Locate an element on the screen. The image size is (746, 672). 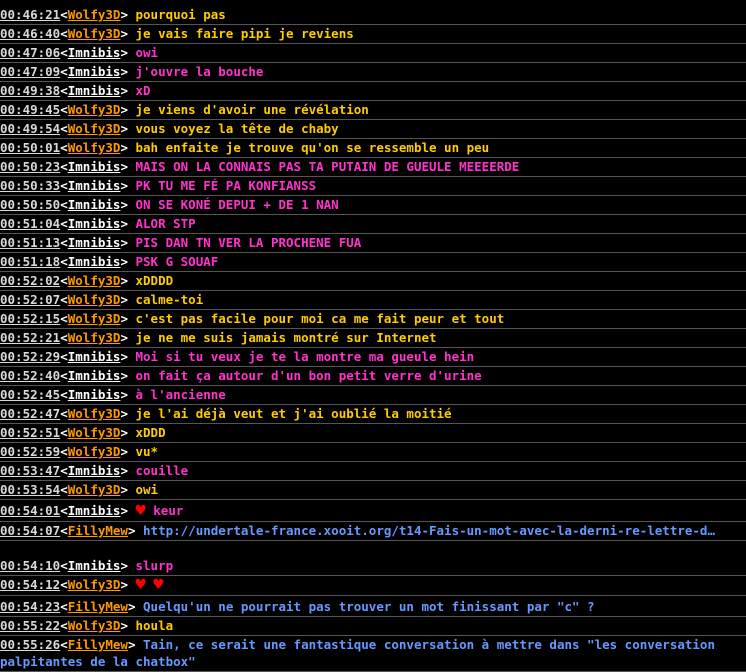
message-timestamp: 00:50:23 is located at coordinates (30, 166).